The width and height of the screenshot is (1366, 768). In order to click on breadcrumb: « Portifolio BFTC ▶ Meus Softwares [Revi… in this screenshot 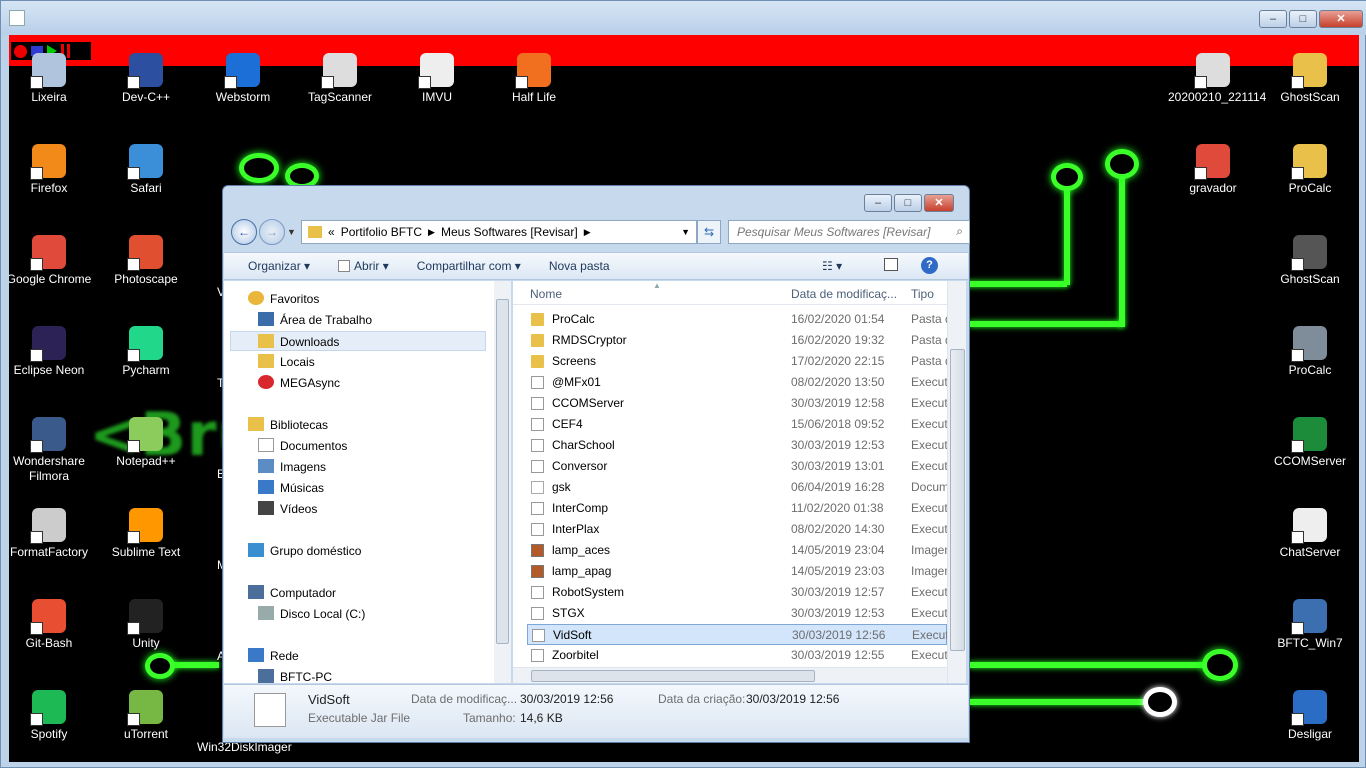, I will do `click(499, 232)`.